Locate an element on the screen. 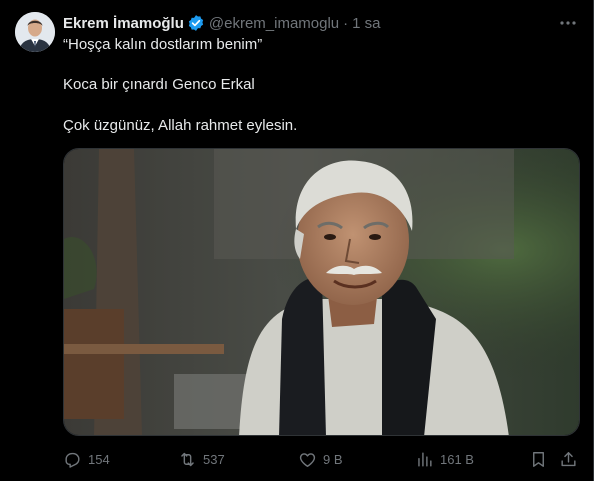 Image resolution: width=594 pixels, height=481 pixels. reply-icon is located at coordinates (72, 460).